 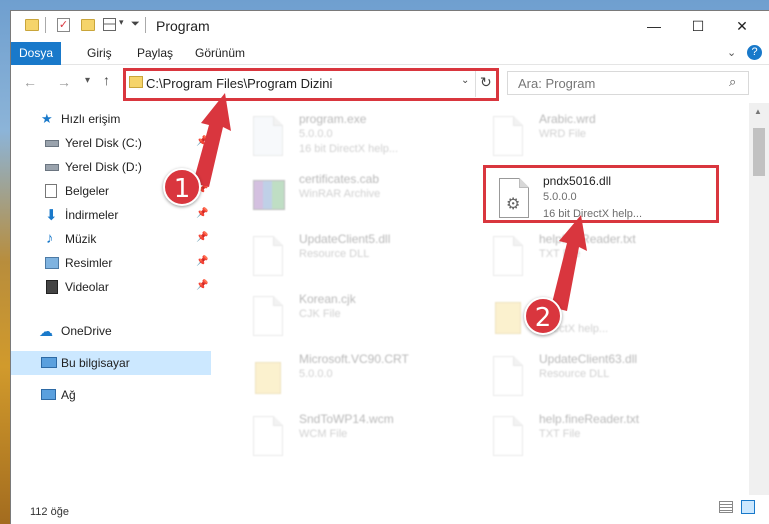 I want to click on step-1-badge: 1, so click(x=182, y=187).